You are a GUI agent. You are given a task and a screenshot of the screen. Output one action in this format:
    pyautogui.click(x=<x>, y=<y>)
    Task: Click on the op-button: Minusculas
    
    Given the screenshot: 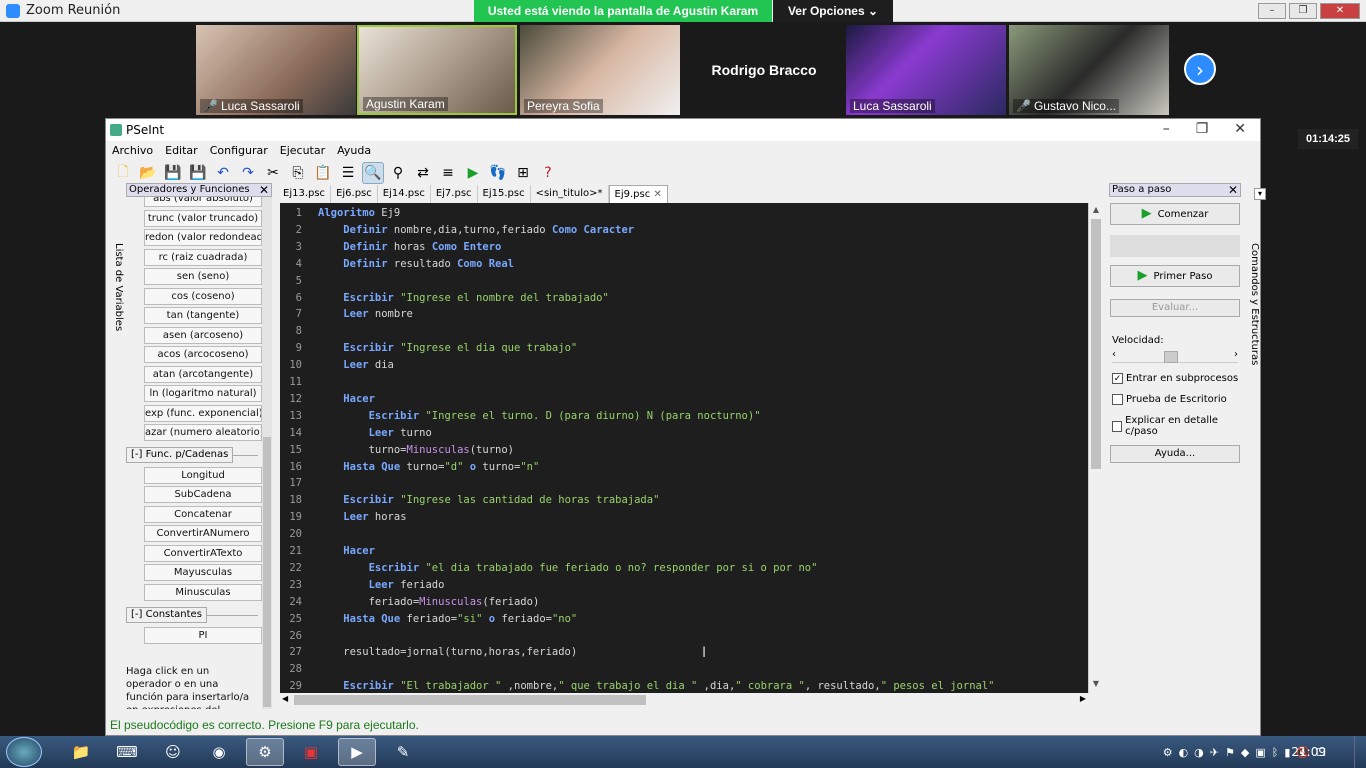 What is the action you would take?
    pyautogui.click(x=203, y=592)
    